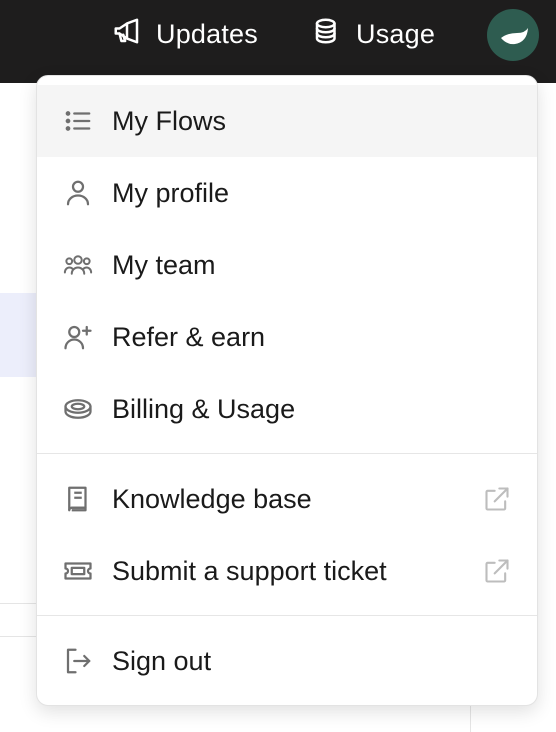 Image resolution: width=556 pixels, height=732 pixels. What do you see at coordinates (164, 265) in the screenshot?
I see `menu-item-label: My team` at bounding box center [164, 265].